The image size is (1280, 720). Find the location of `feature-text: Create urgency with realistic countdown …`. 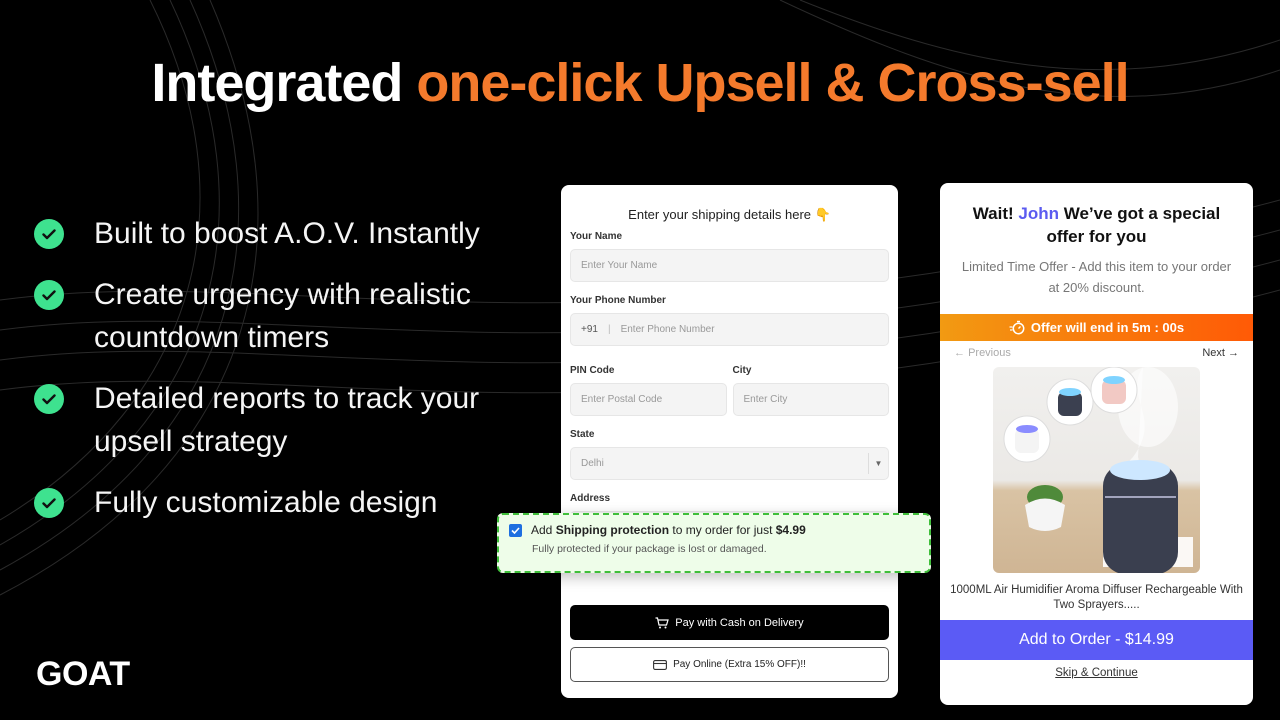

feature-text: Create urgency with realistic countdown … is located at coordinates (282, 316).